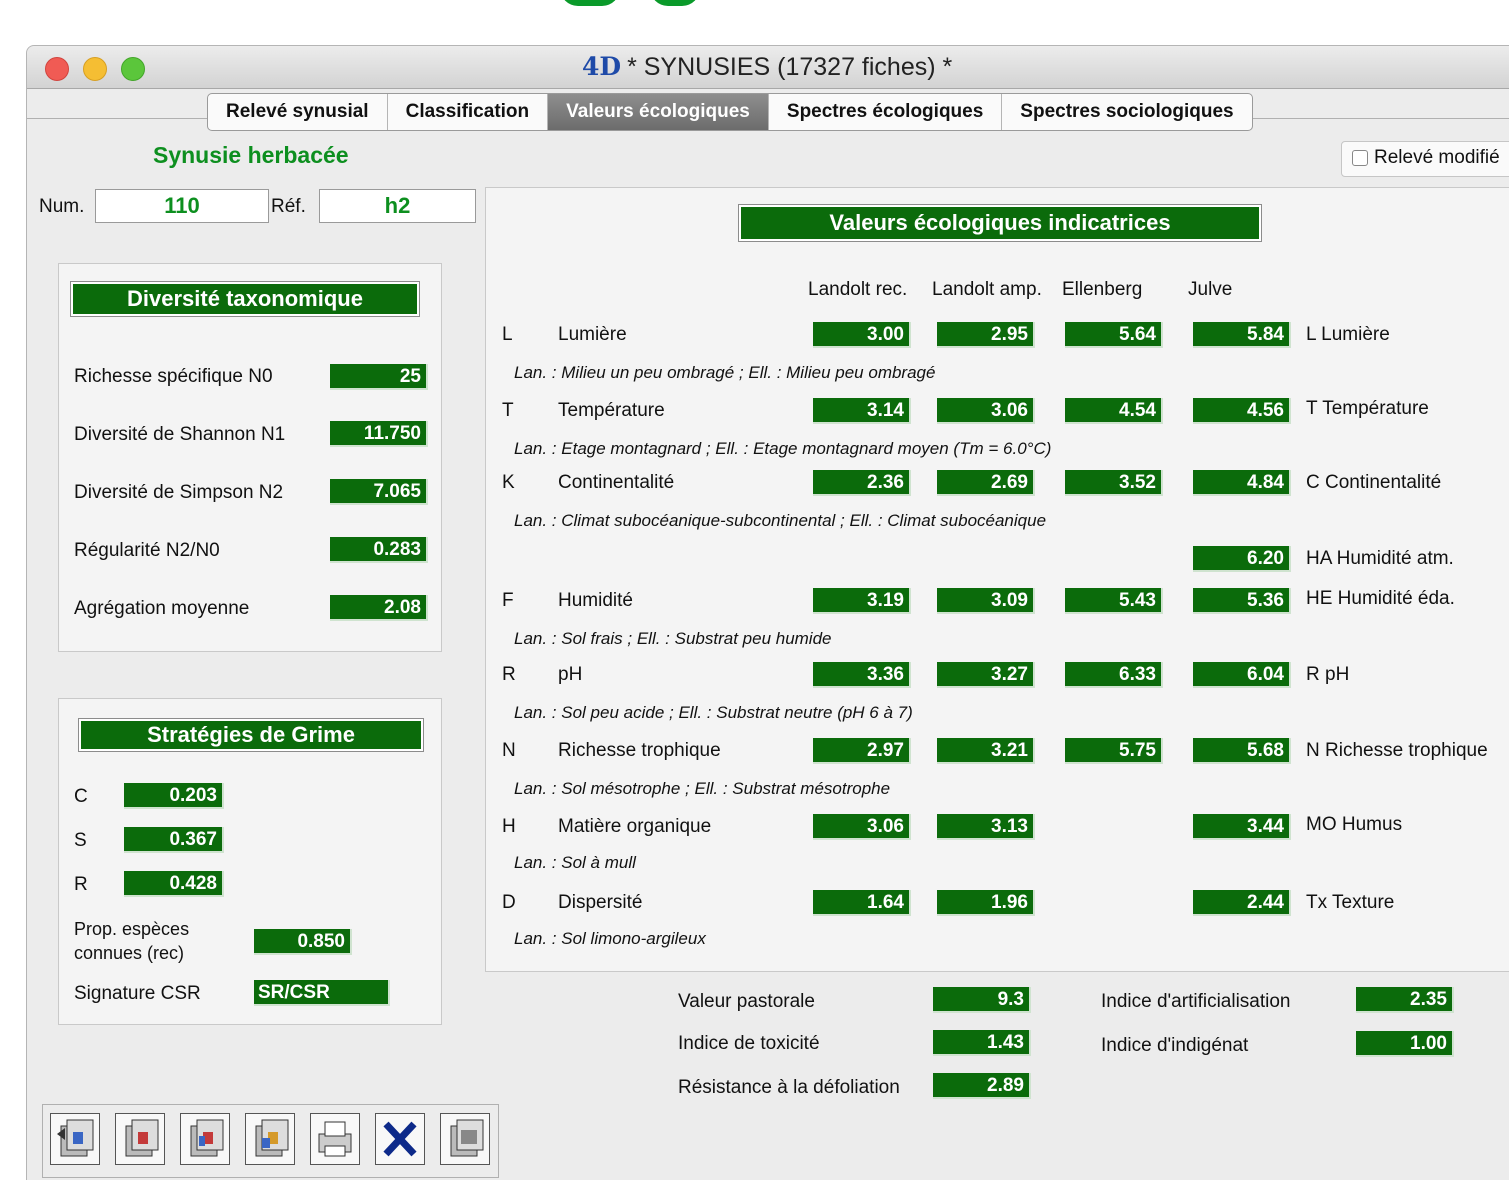  What do you see at coordinates (133, 69) in the screenshot?
I see `zoom-window-button` at bounding box center [133, 69].